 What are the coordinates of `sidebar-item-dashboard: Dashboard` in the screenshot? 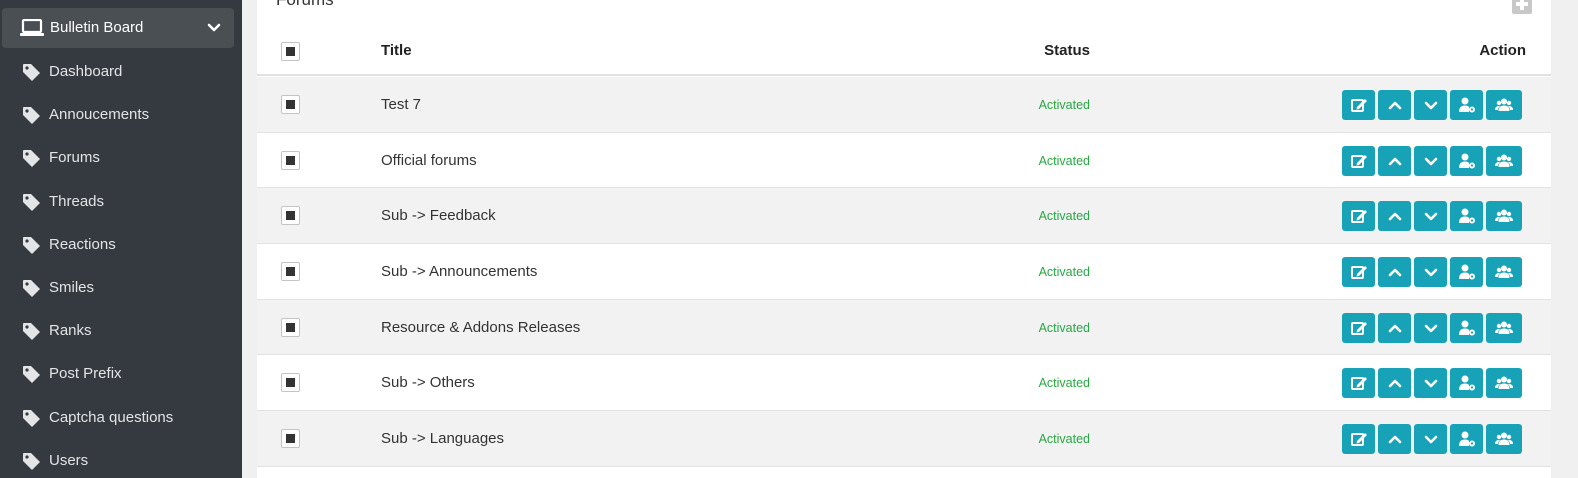 It's located at (121, 71).